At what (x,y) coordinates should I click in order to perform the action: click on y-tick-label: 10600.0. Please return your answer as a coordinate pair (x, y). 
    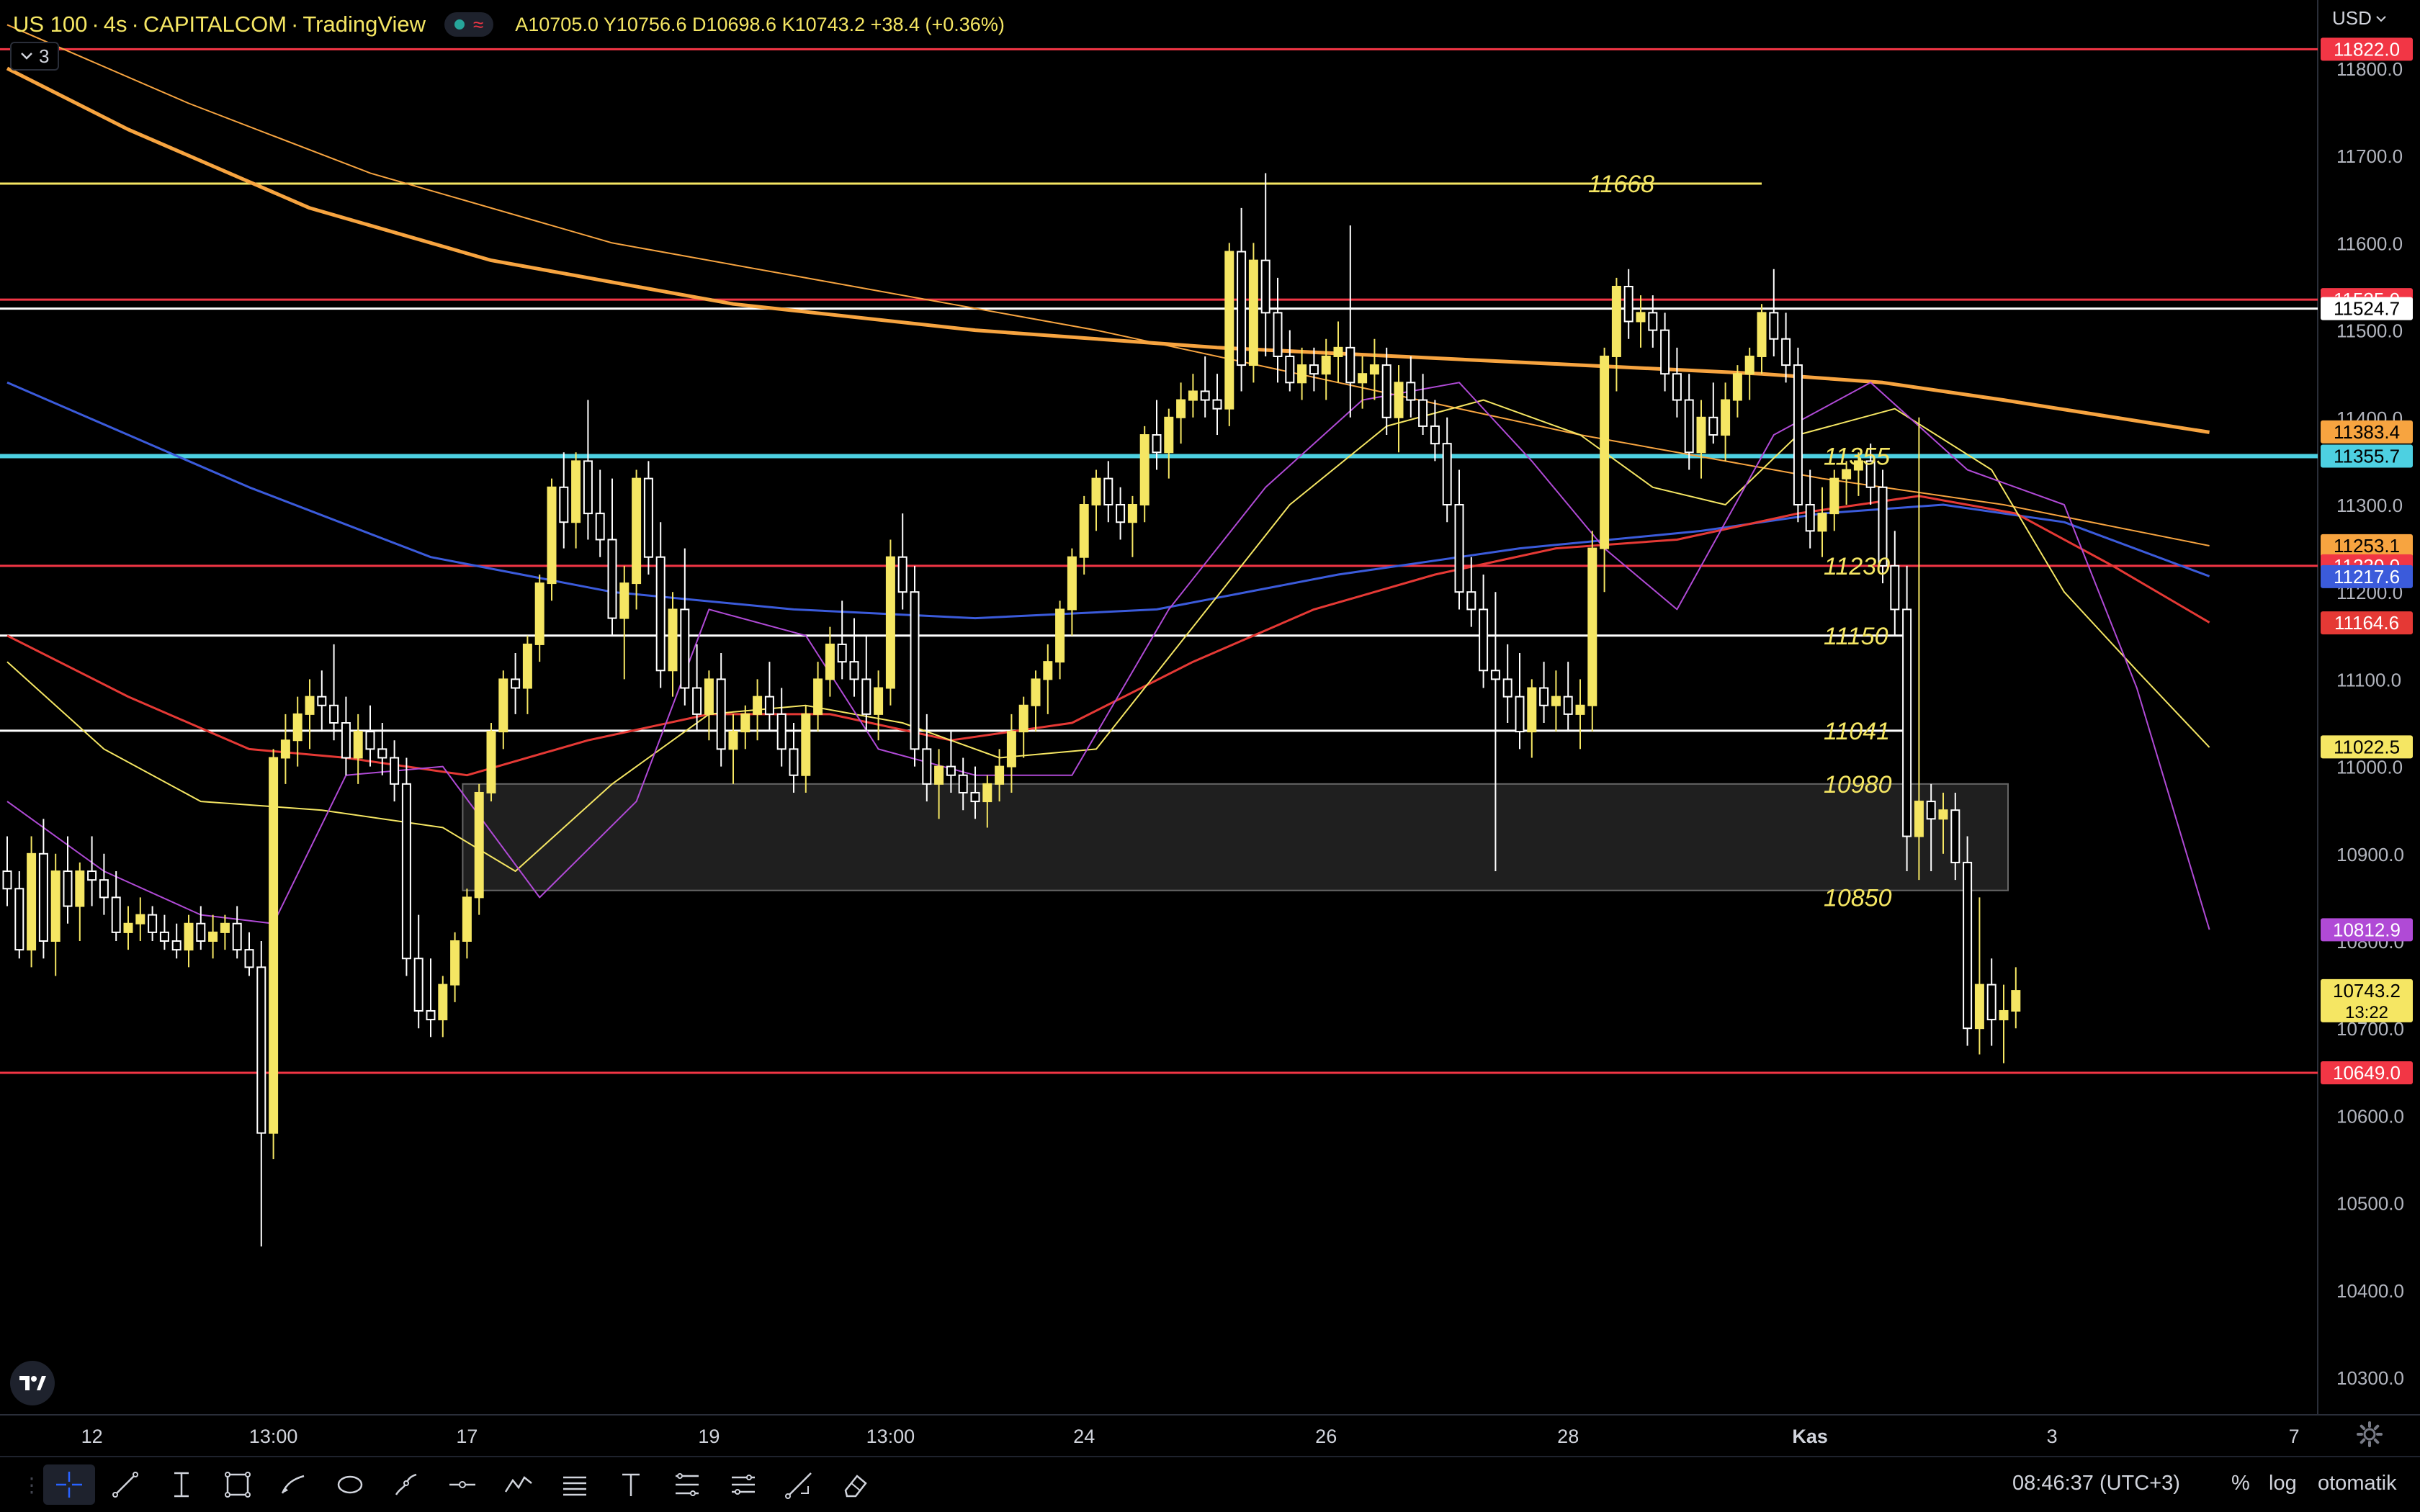
    Looking at the image, I should click on (2370, 1116).